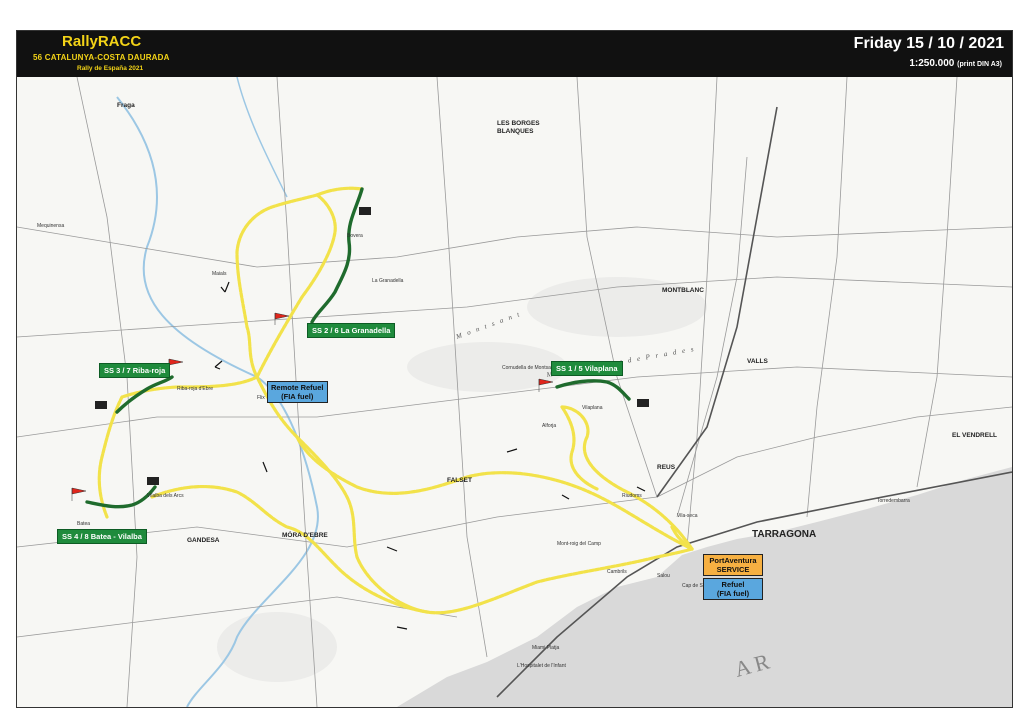 This screenshot has width=1024, height=721. I want to click on river-segre, so click(262, 137).